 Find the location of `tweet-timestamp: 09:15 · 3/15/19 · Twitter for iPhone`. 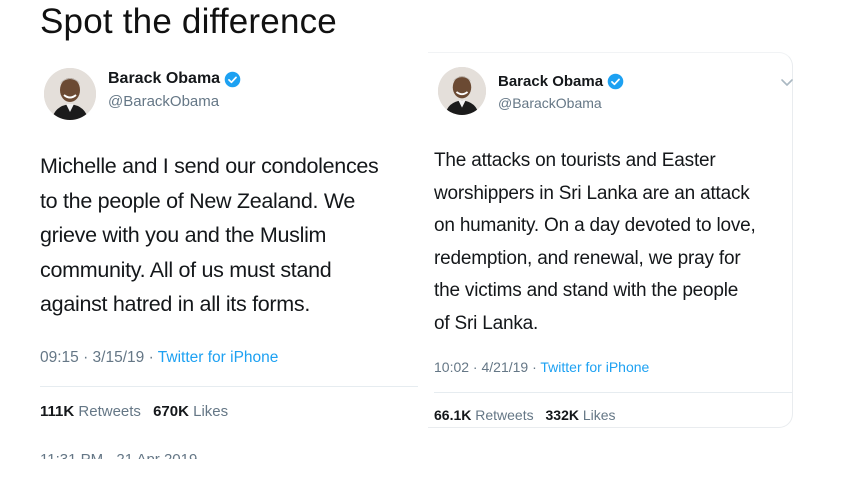

tweet-timestamp: 09:15 · 3/15/19 · Twitter for iPhone is located at coordinates (159, 358).